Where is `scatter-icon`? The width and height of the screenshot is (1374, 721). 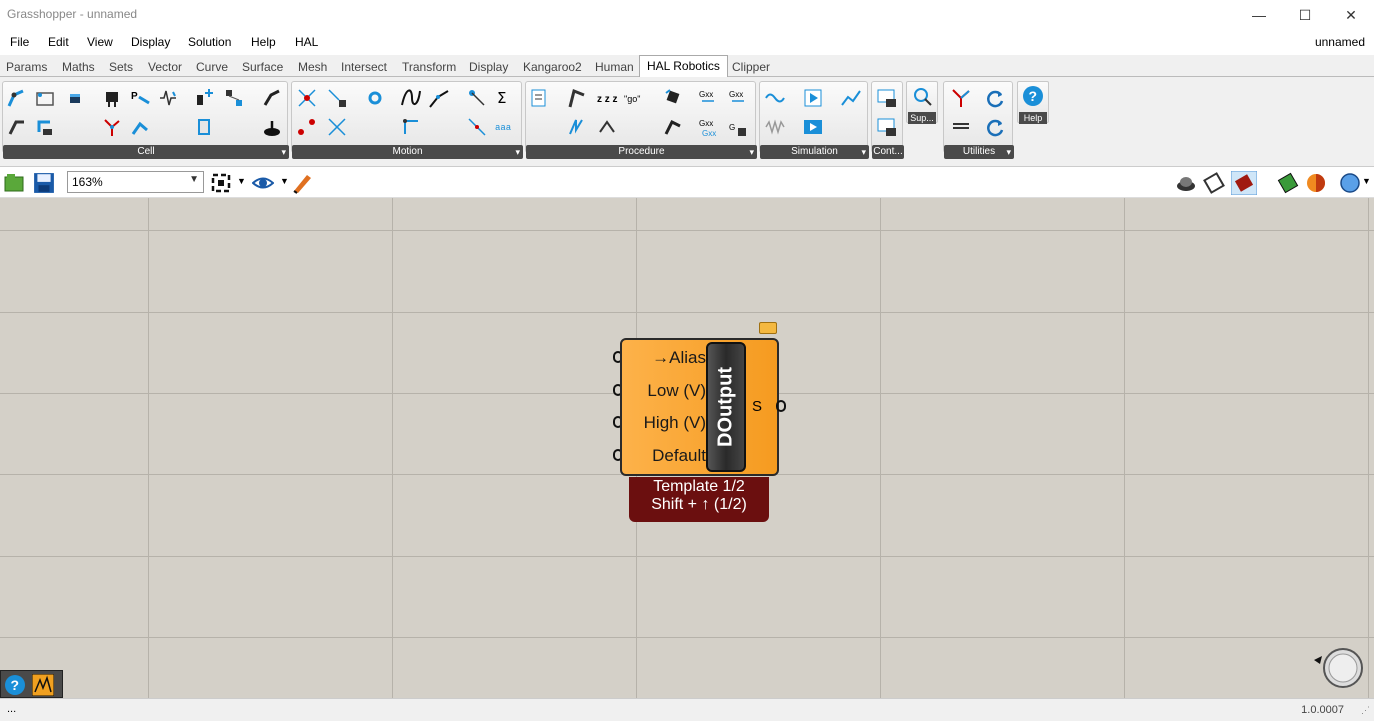 scatter-icon is located at coordinates (477, 127).